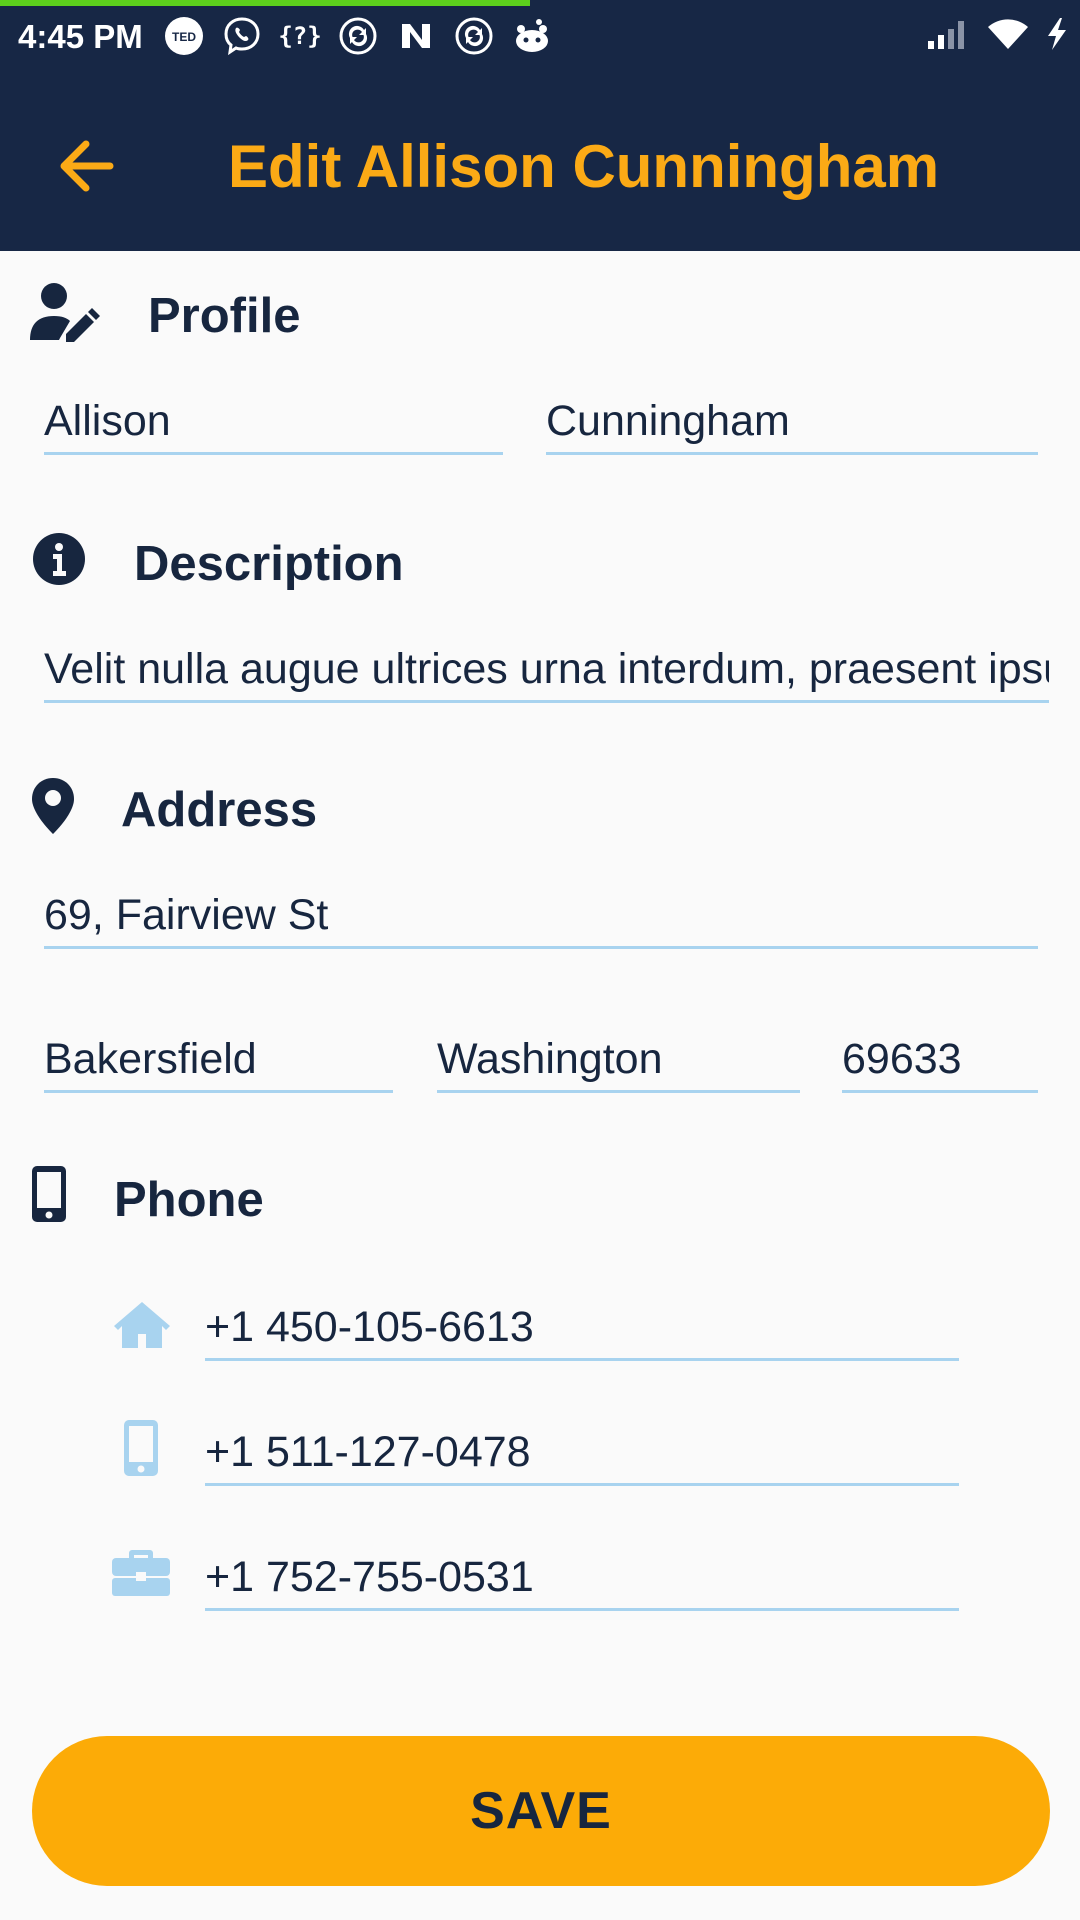 The width and height of the screenshot is (1080, 1920). What do you see at coordinates (53, 806) in the screenshot?
I see `map-marker-icon` at bounding box center [53, 806].